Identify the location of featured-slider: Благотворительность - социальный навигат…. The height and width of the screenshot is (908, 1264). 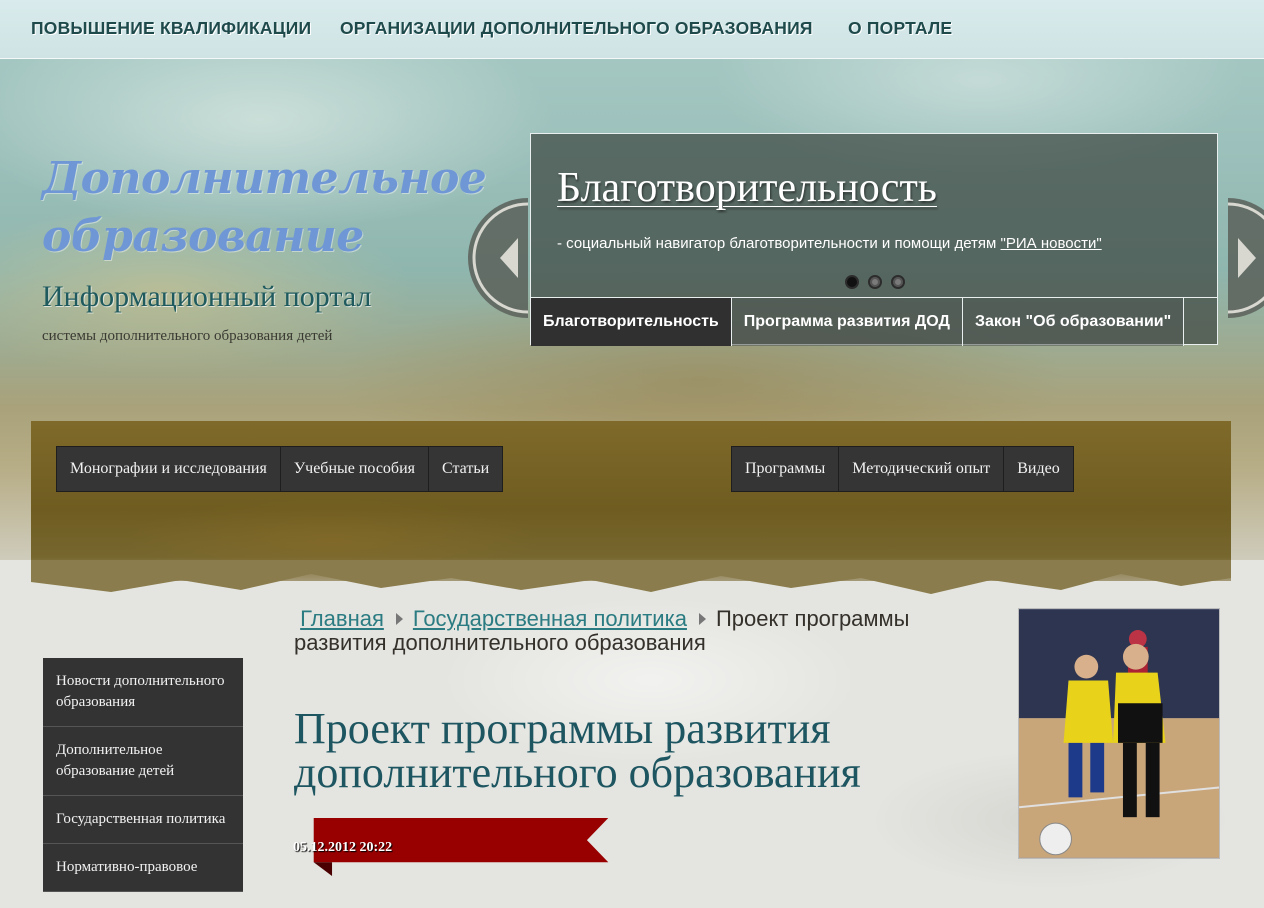
(874, 239).